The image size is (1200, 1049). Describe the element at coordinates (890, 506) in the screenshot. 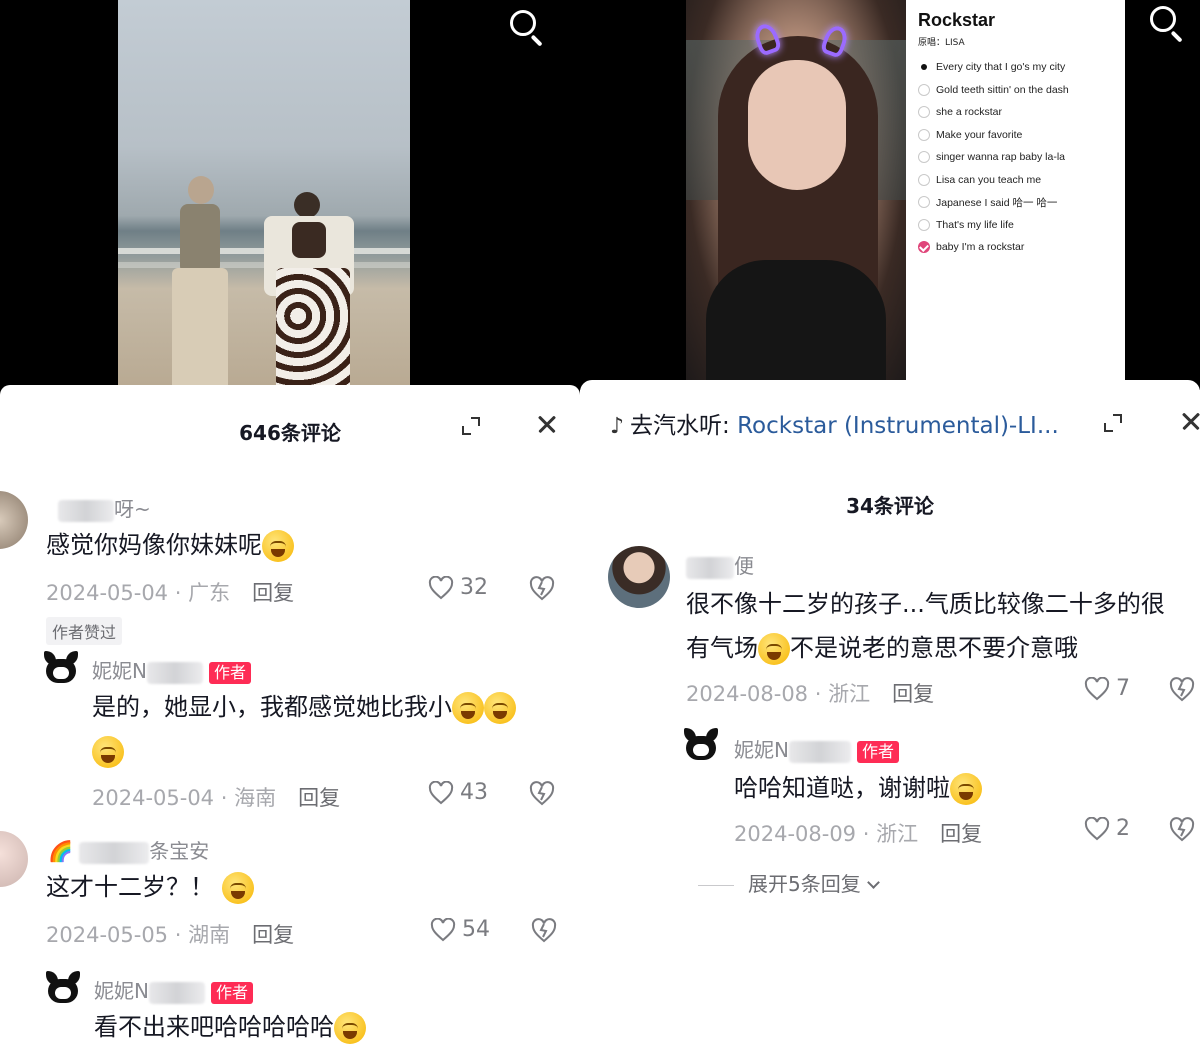

I see `comment-count-title: 34条评论` at that location.